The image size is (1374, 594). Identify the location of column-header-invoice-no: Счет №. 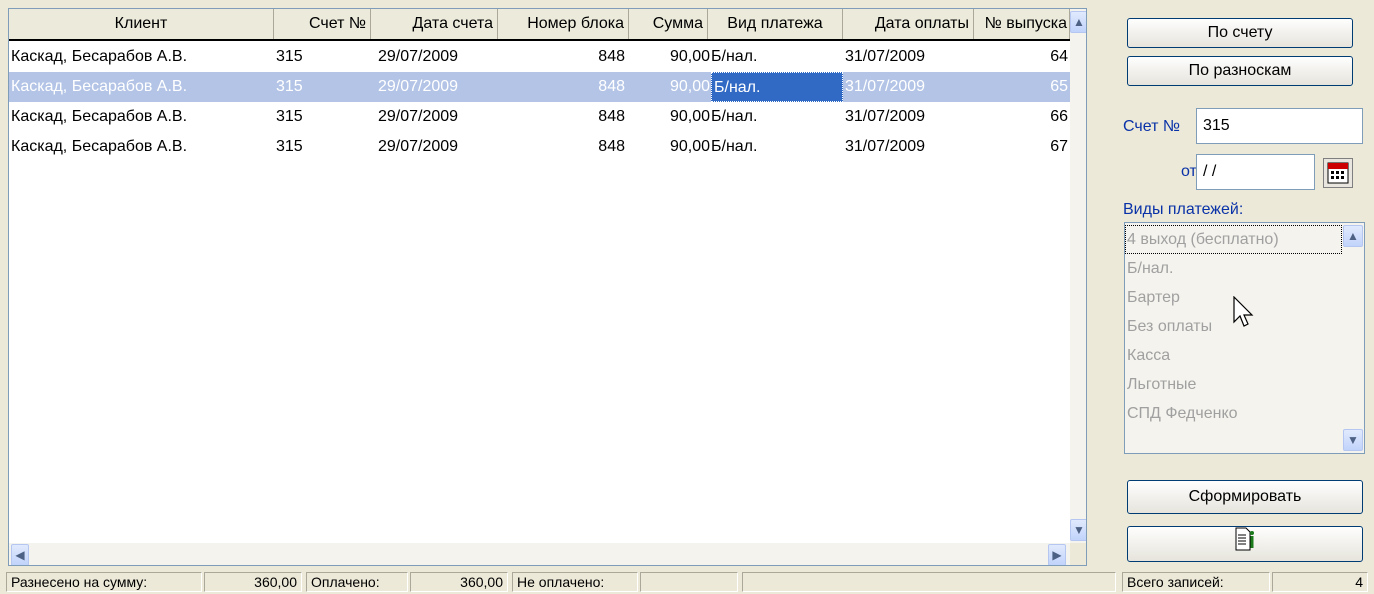
(322, 24).